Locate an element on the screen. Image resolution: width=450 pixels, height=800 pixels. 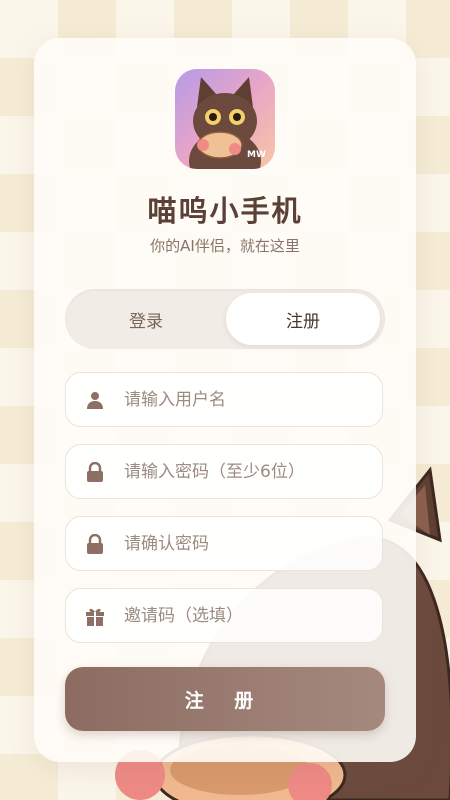
user-icon is located at coordinates (95, 400).